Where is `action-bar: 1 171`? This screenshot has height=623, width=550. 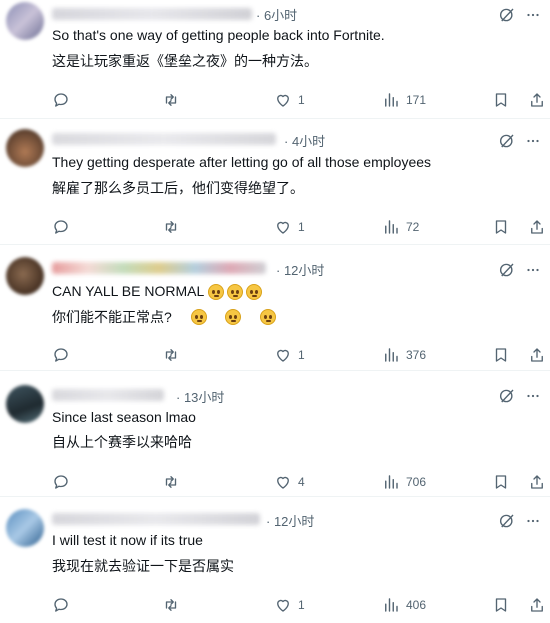
action-bar: 1 171 is located at coordinates (275, 100).